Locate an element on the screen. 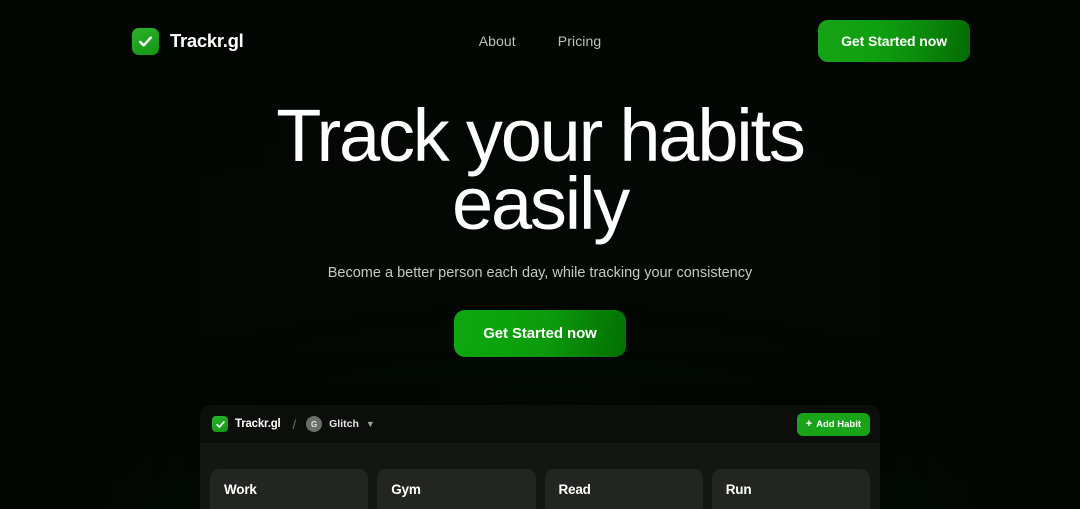 The image size is (1080, 509). add-habit-button: + Add Habit is located at coordinates (833, 424).